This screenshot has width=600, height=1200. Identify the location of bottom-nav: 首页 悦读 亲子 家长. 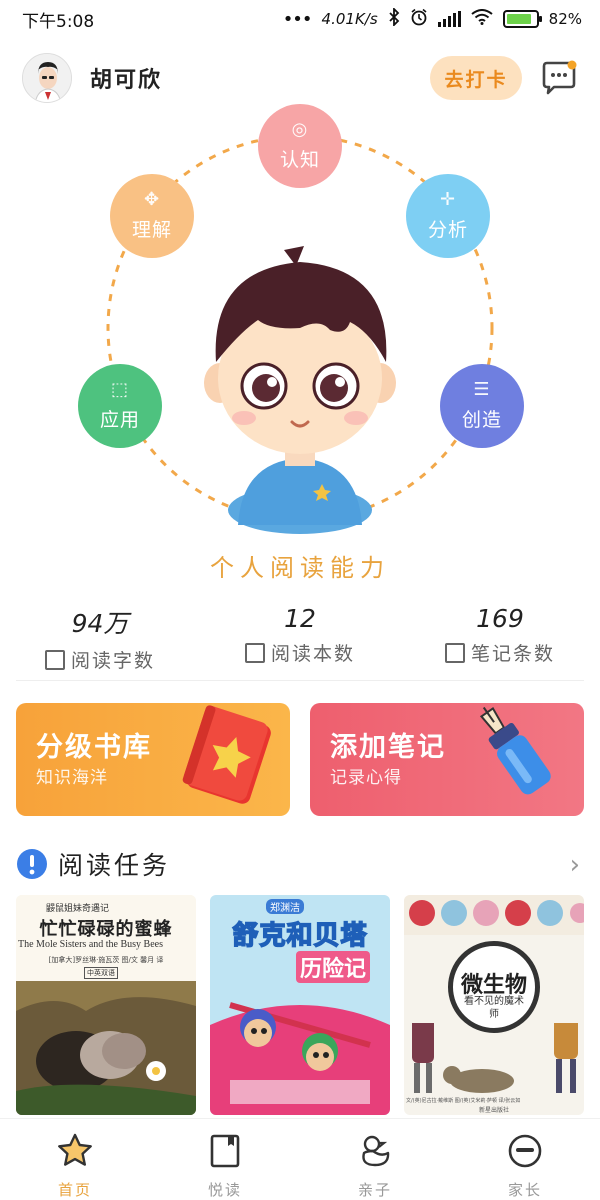
(300, 1159).